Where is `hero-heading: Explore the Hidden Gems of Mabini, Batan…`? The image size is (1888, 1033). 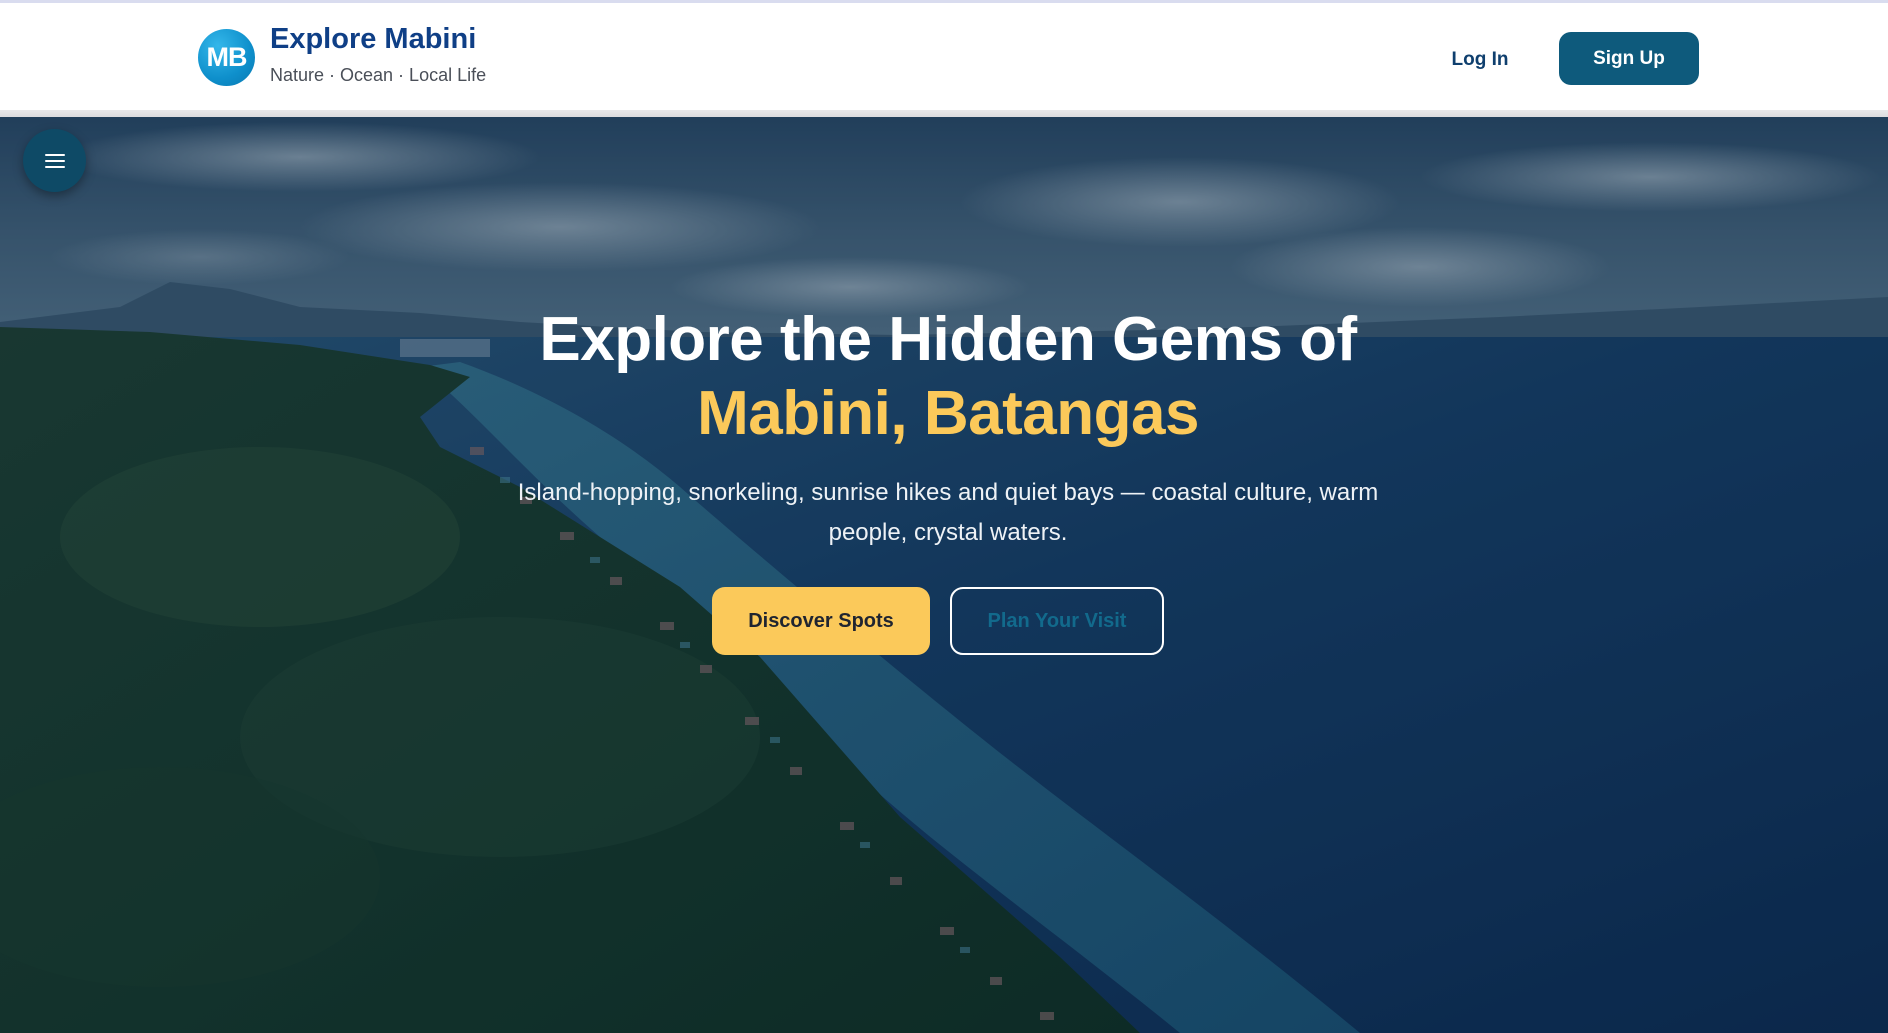 hero-heading: Explore the Hidden Gems of Mabini, Batan… is located at coordinates (948, 377).